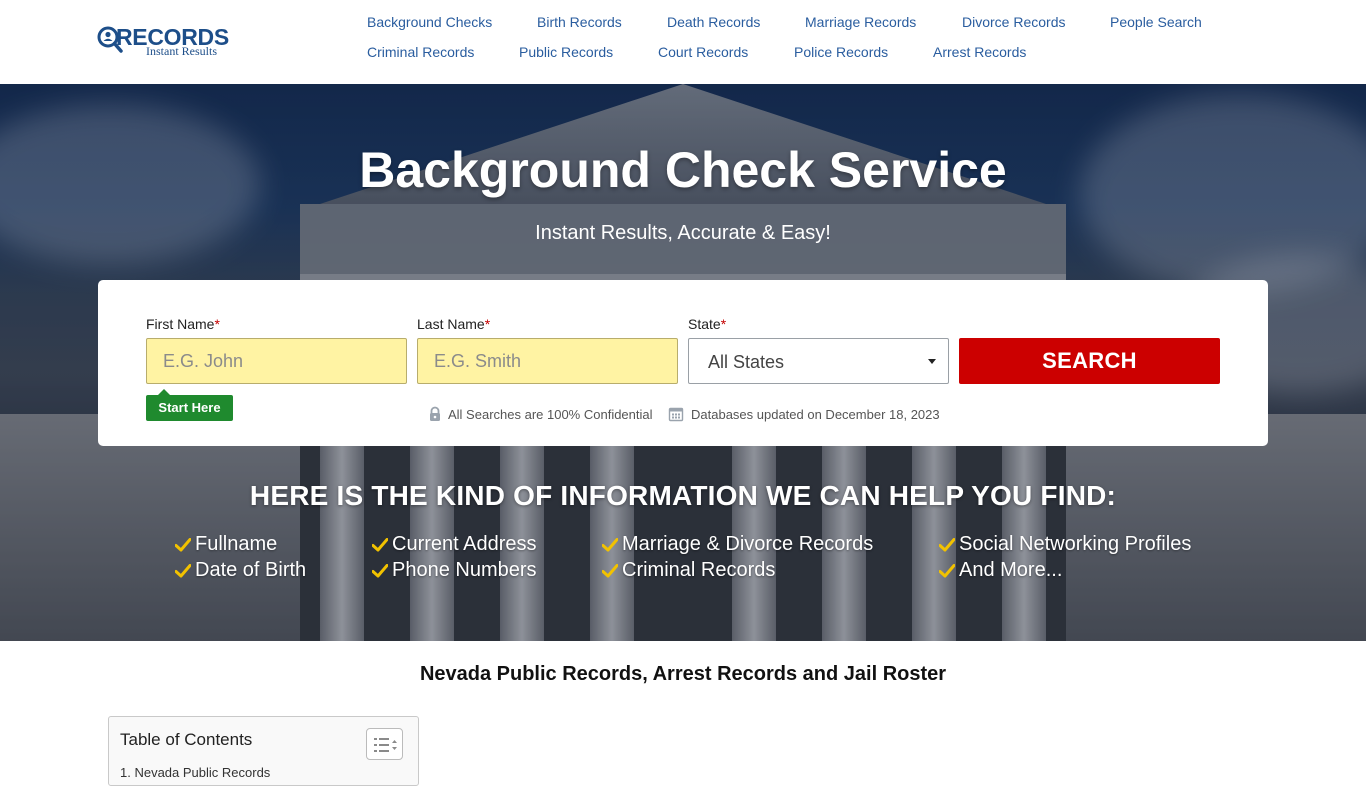 The height and width of the screenshot is (786, 1366). I want to click on hero-subtitle: Instant Results, Accurate & Easy!, so click(683, 233).